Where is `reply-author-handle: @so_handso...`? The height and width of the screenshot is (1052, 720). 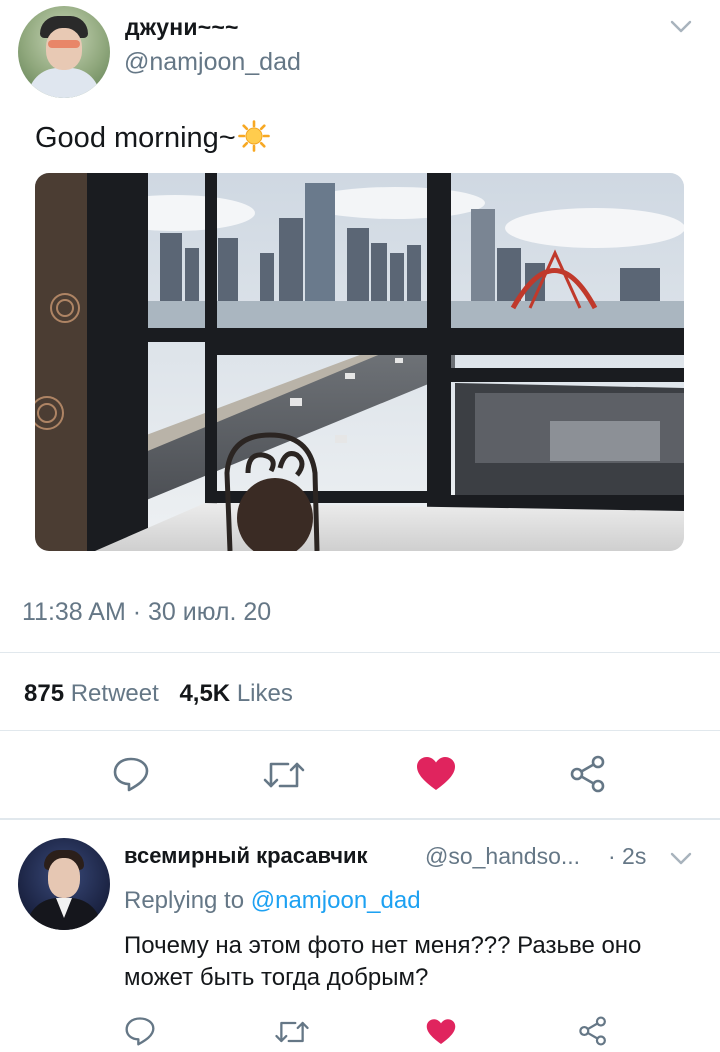
reply-author-handle: @so_handso... is located at coordinates (502, 856).